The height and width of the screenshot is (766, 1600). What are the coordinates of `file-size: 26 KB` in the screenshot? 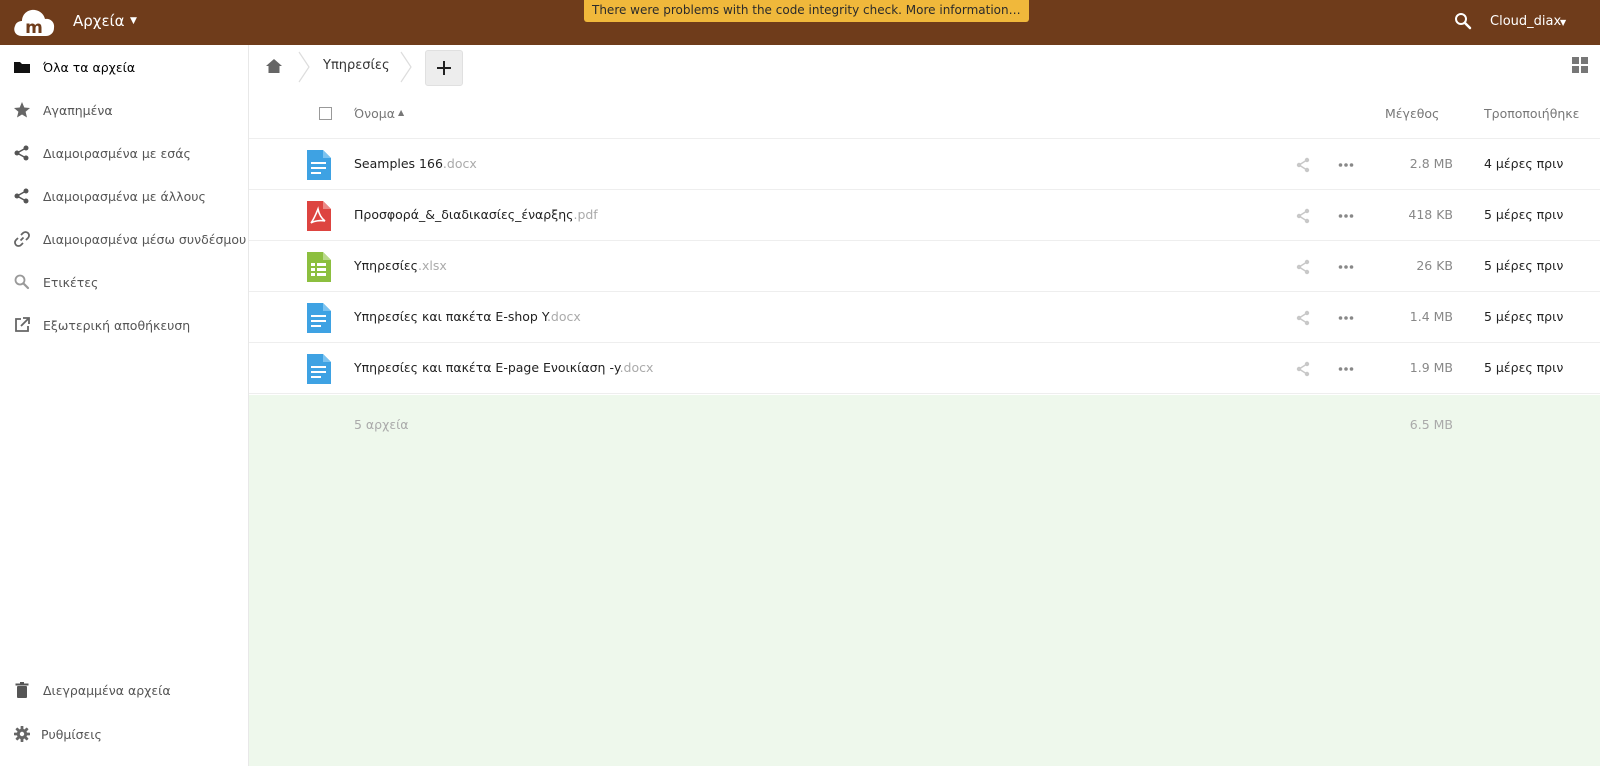 It's located at (1434, 265).